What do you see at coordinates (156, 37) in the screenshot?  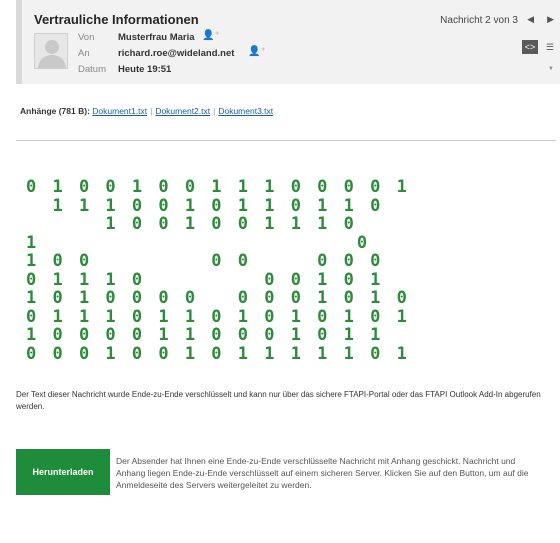 I see `from-value: Musterfrau Maria` at bounding box center [156, 37].